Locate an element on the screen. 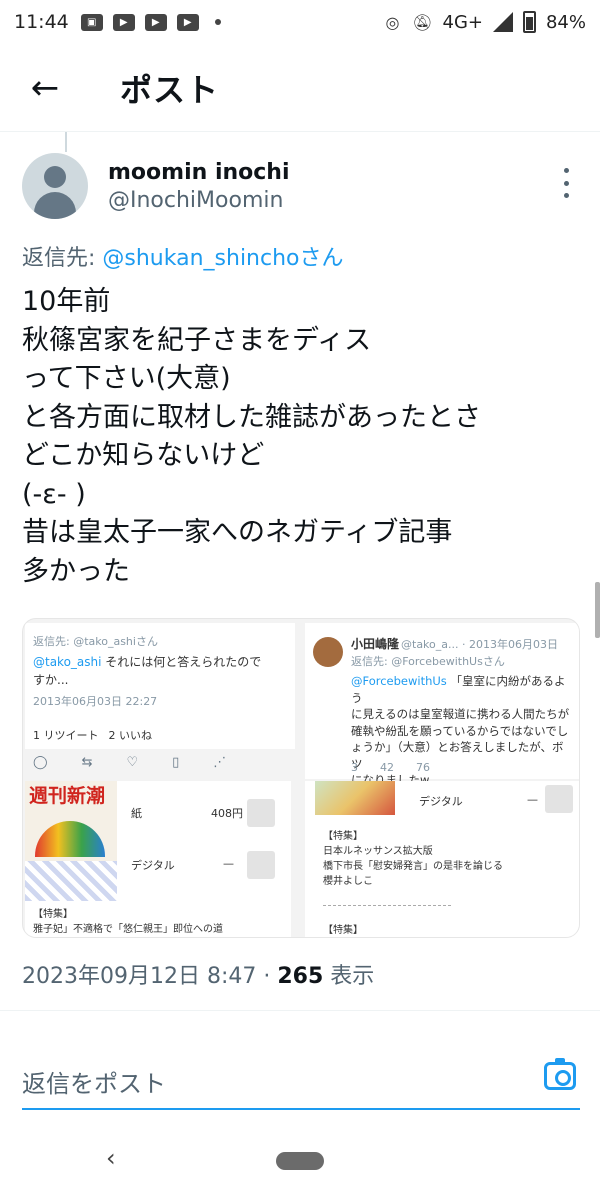  status-bar: 11:44 ▣ ▶ ▶ ▶ ◎ 🔕︎ 4G+ 84% is located at coordinates (300, 22).